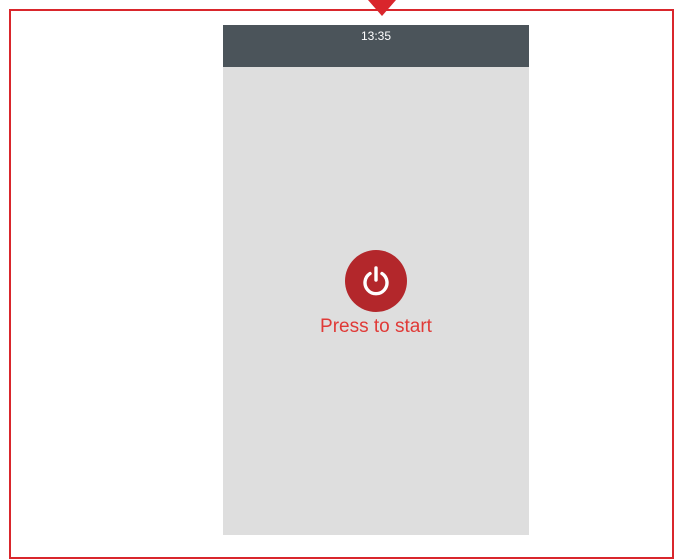 This screenshot has width=686, height=559. Describe the element at coordinates (376, 46) in the screenshot. I see `status-bar: 13:35` at that location.